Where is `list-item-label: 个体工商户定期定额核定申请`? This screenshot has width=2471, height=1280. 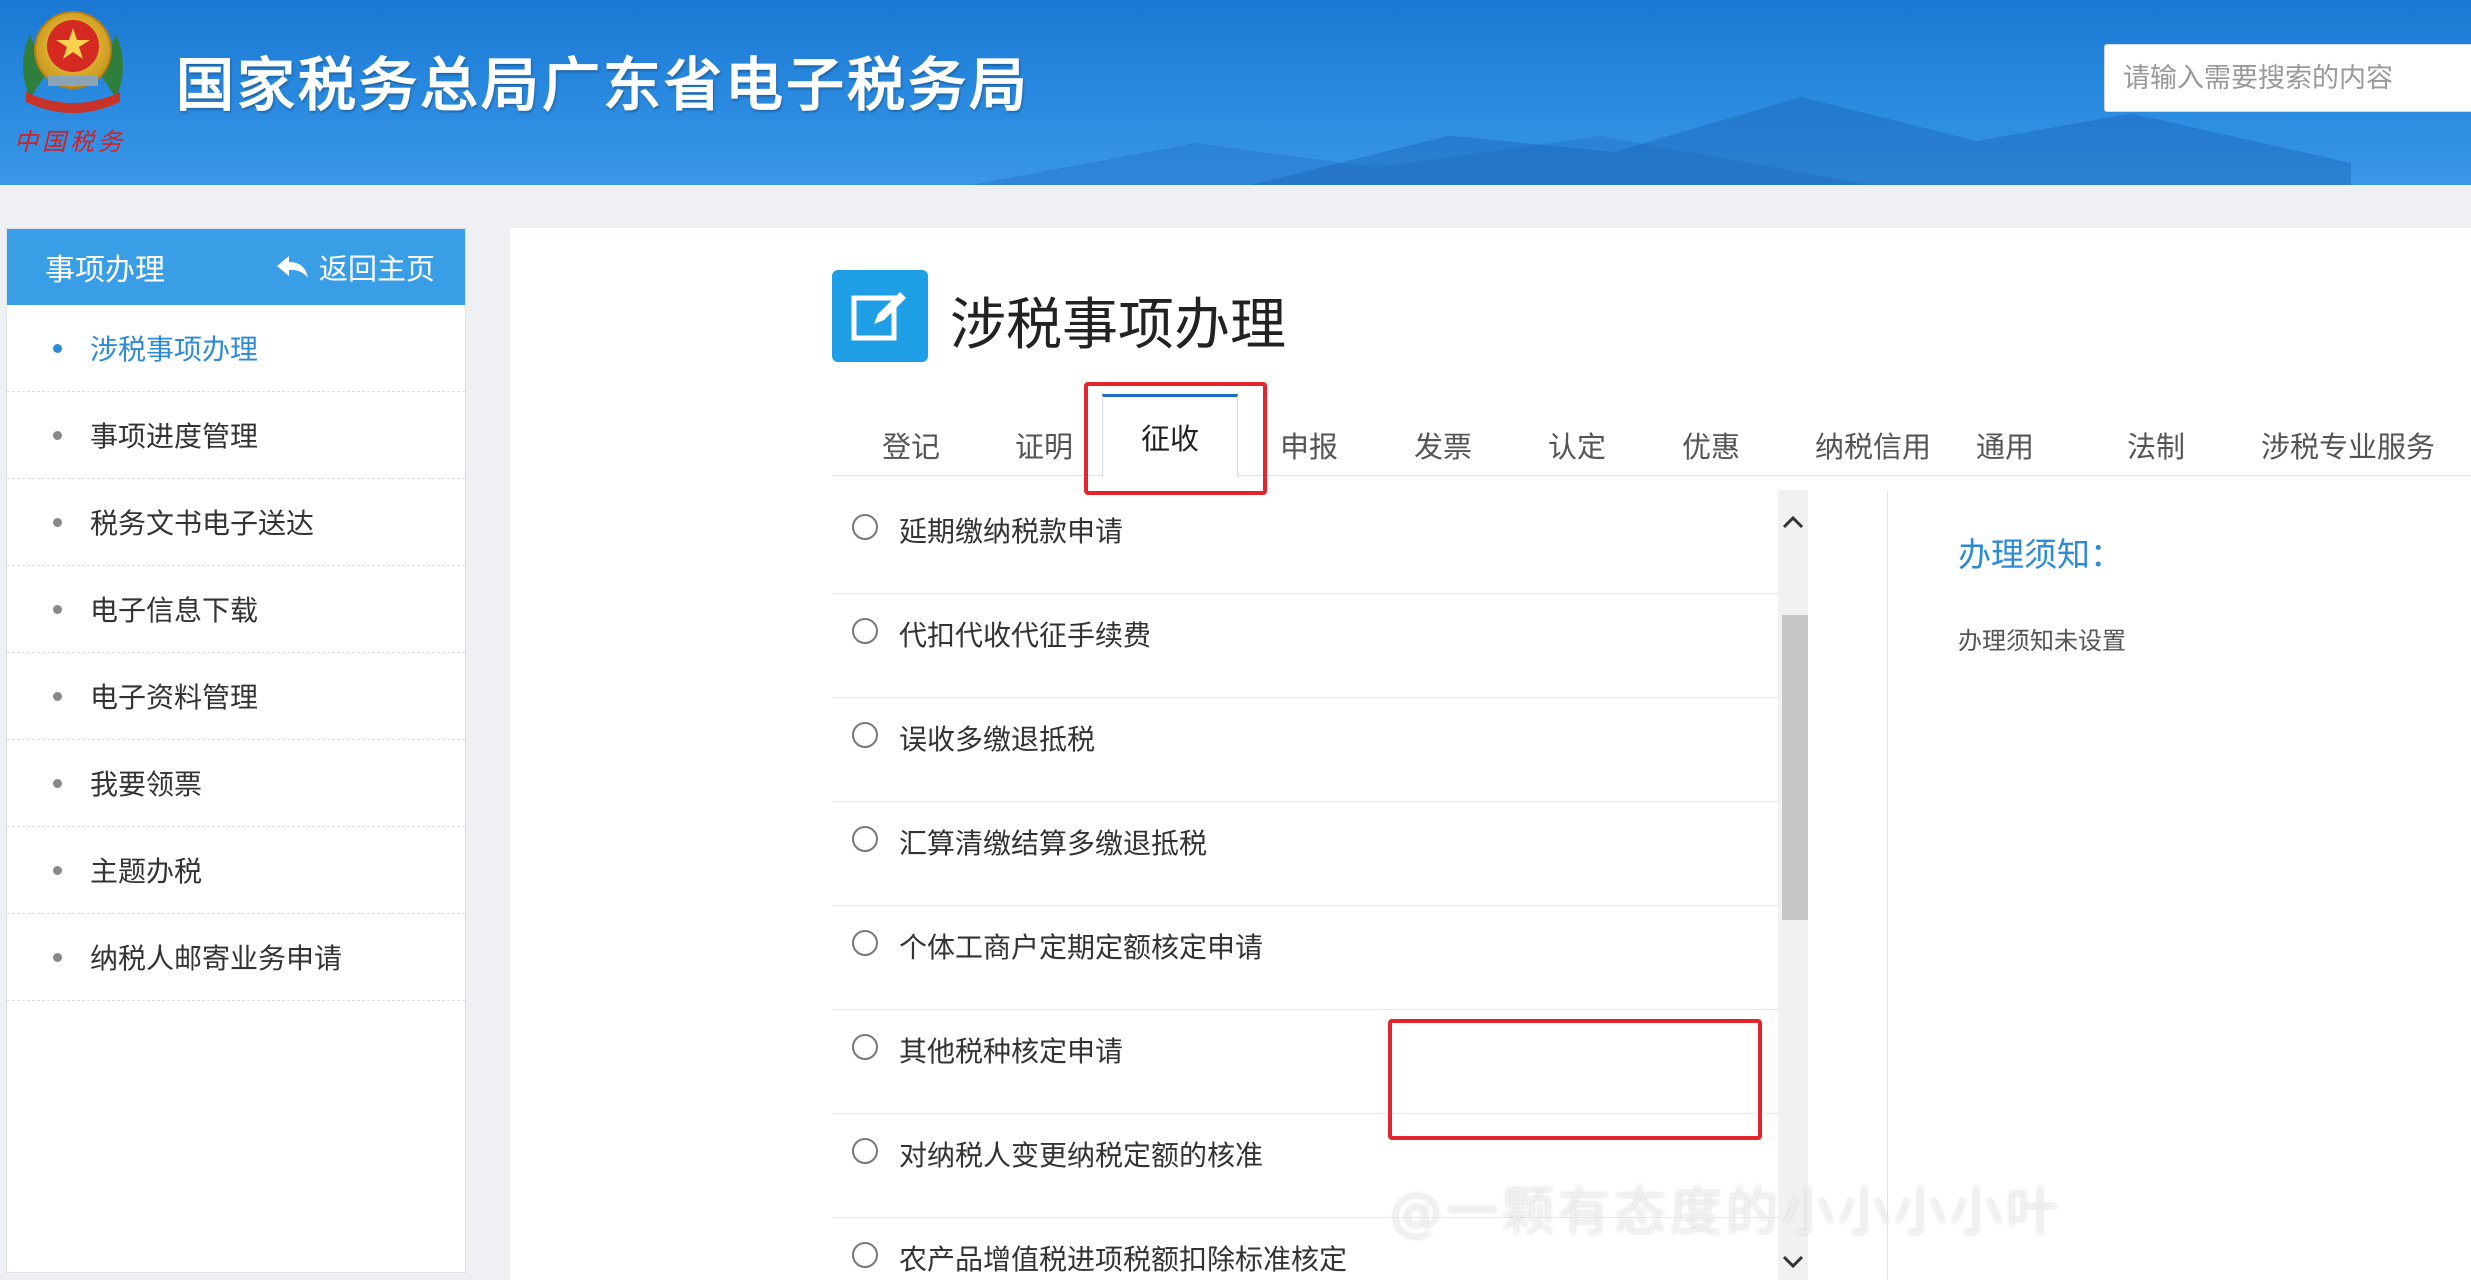
list-item-label: 个体工商户定期定额核定申请 is located at coordinates (1081, 947).